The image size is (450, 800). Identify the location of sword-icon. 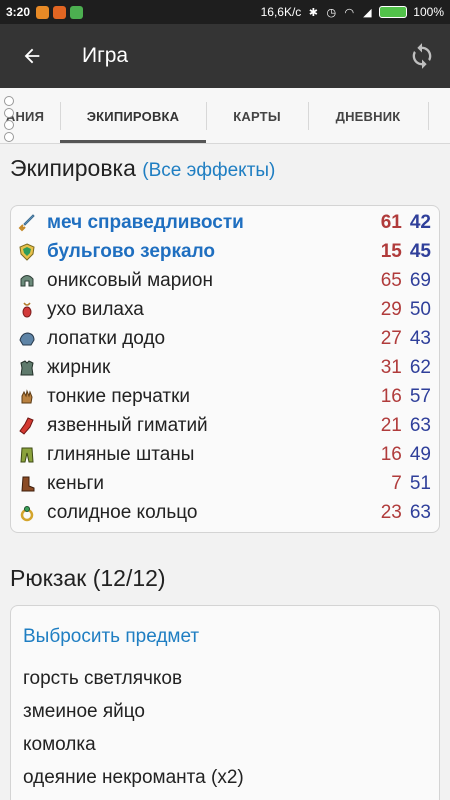
(27, 223).